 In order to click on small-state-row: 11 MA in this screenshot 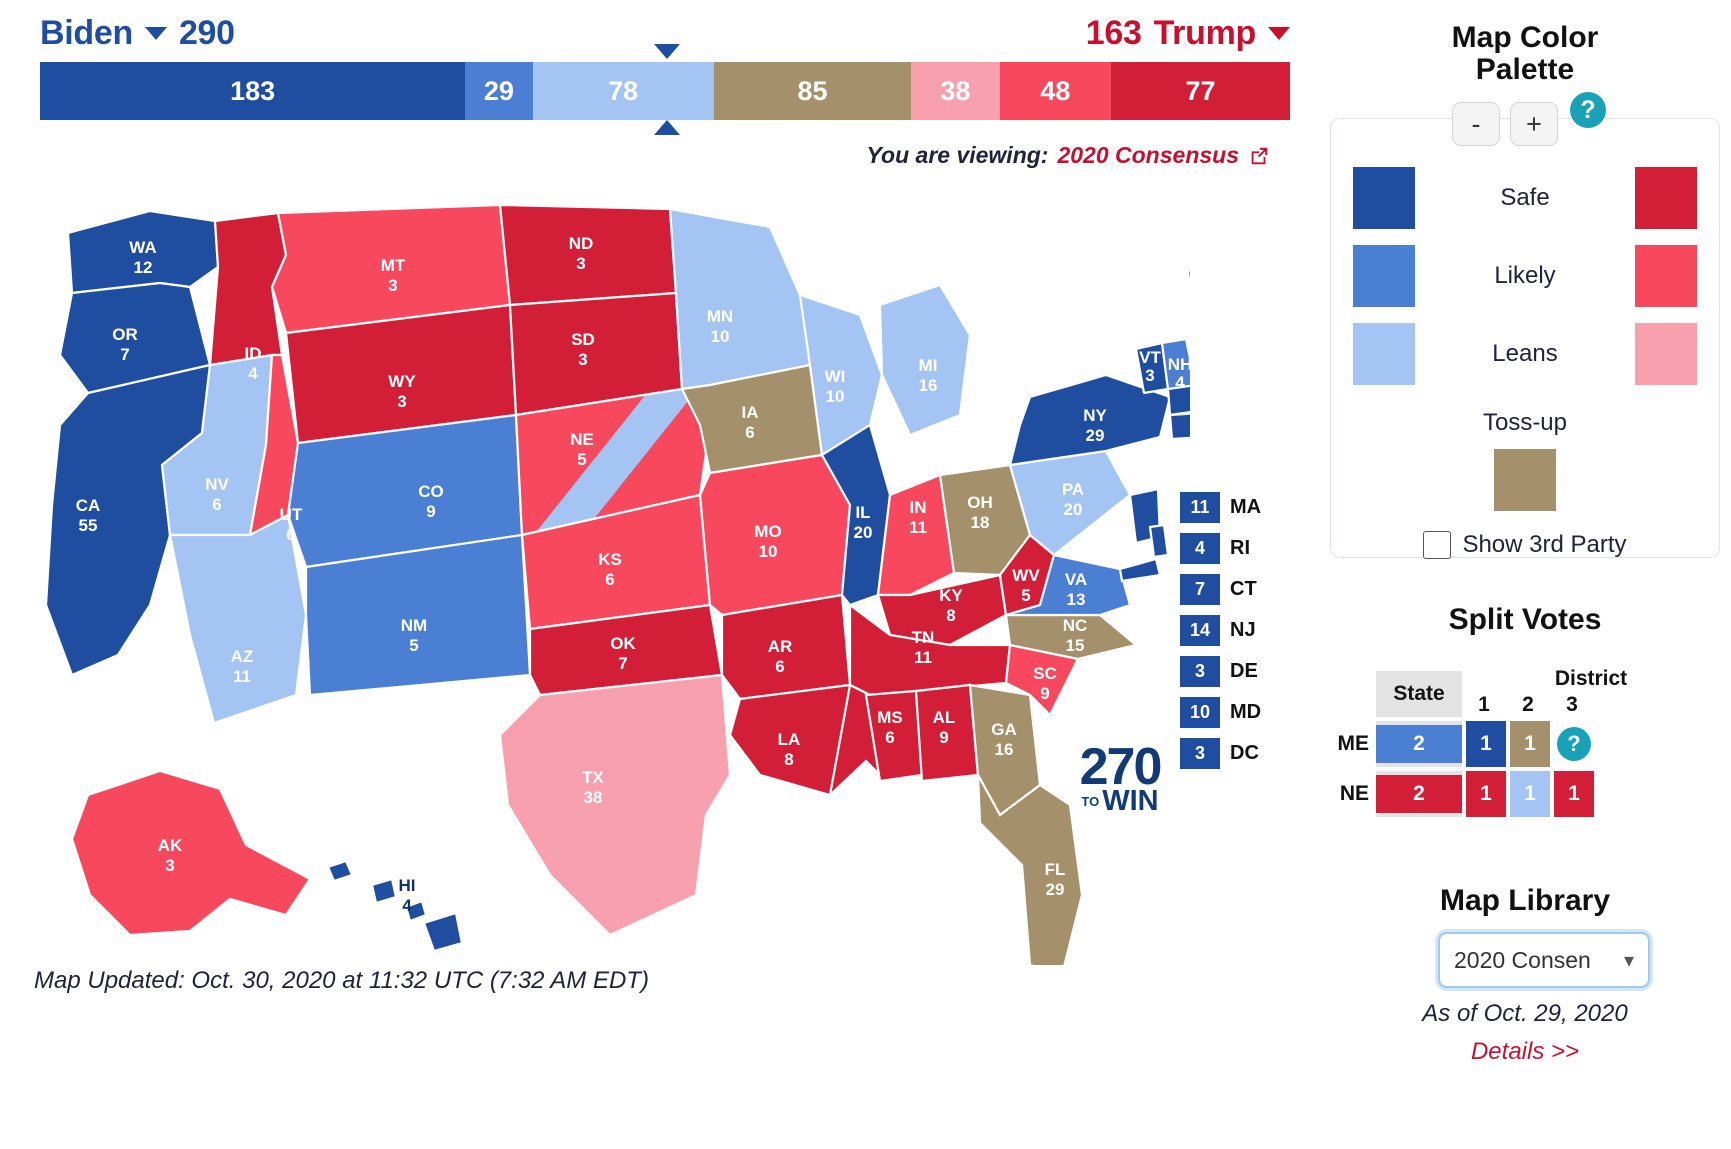, I will do `click(1242, 507)`.